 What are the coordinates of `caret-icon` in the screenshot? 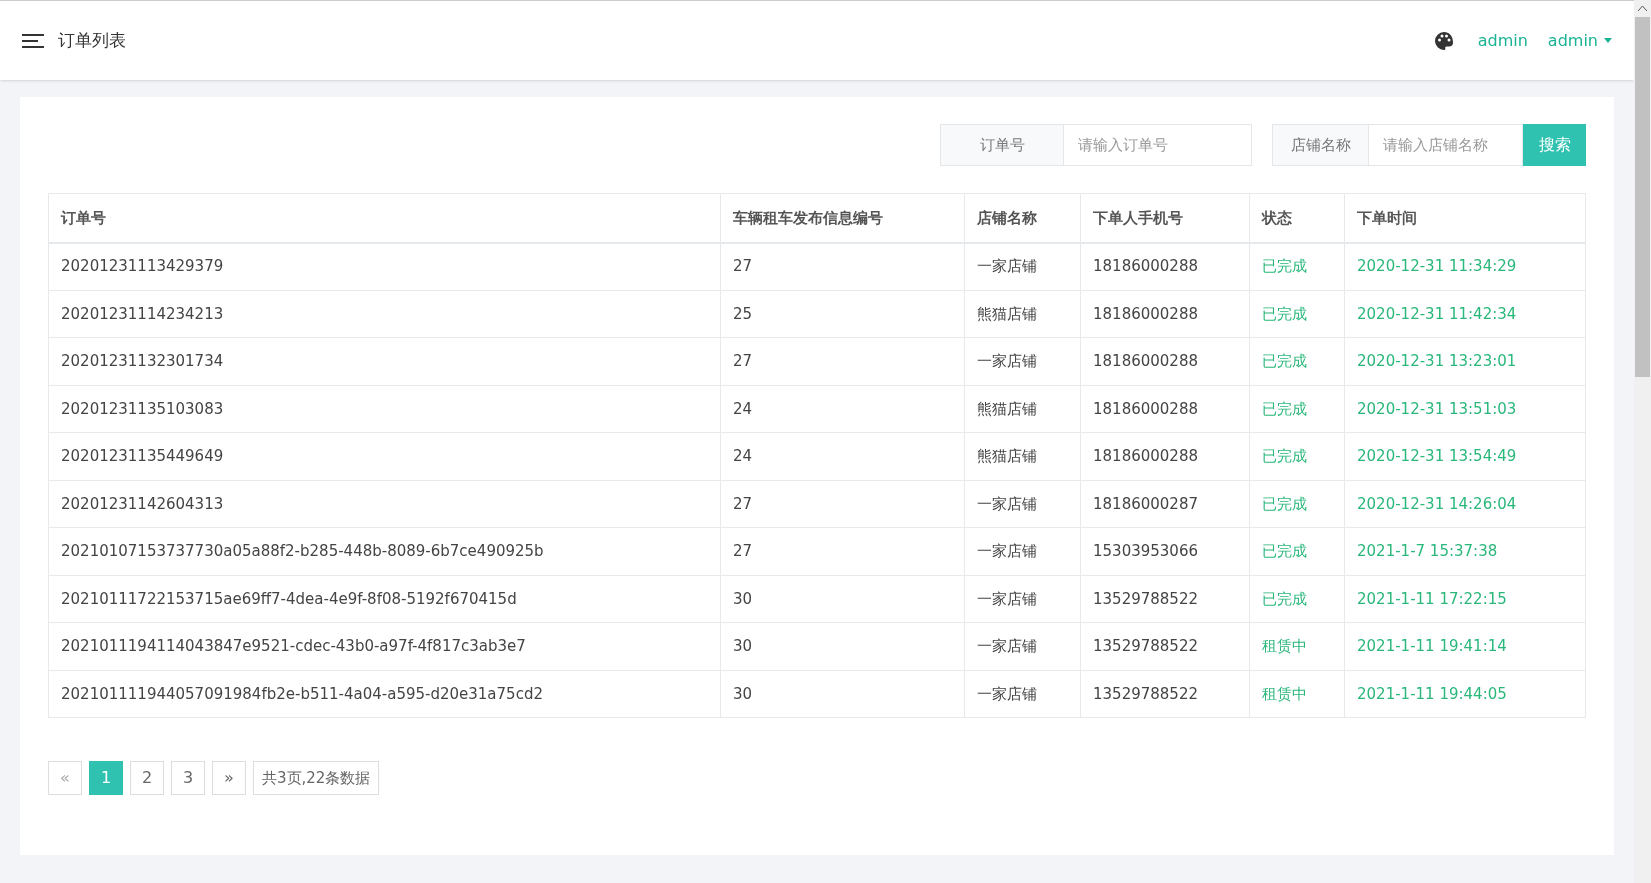 It's located at (1608, 40).